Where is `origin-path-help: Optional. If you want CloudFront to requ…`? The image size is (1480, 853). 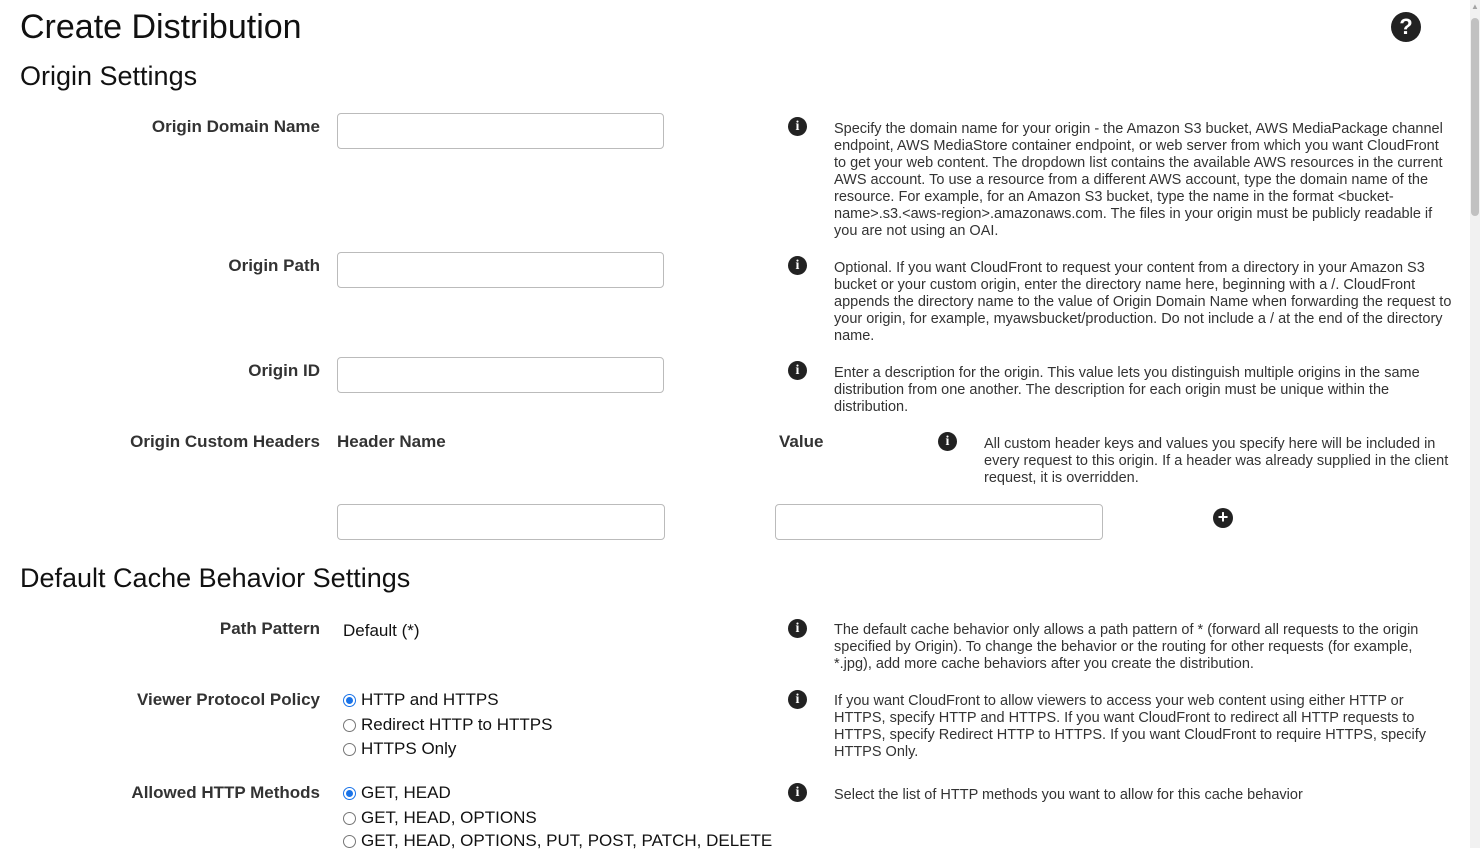 origin-path-help: Optional. If you want CloudFront to requ… is located at coordinates (1143, 302).